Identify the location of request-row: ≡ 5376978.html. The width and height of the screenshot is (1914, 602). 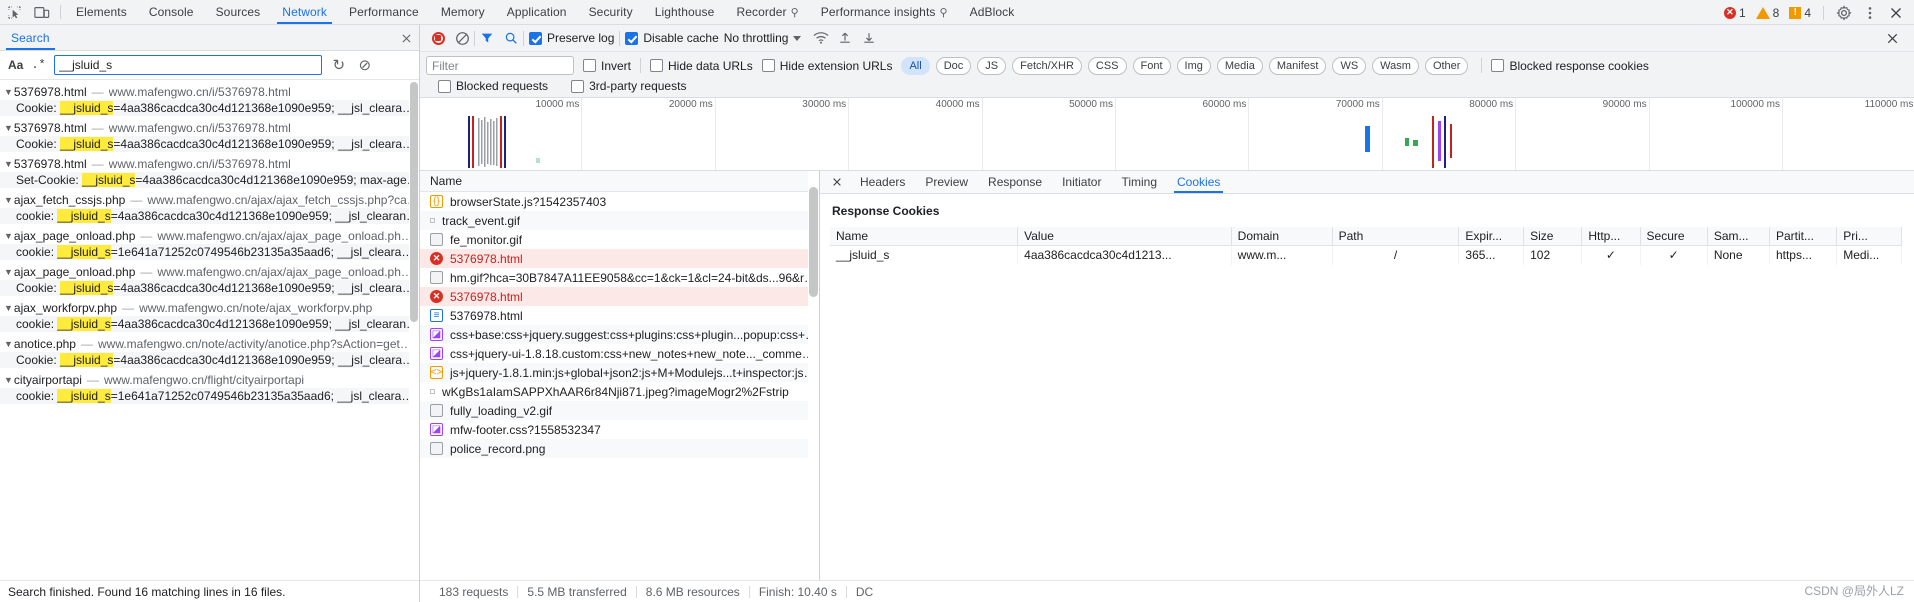
(619, 315).